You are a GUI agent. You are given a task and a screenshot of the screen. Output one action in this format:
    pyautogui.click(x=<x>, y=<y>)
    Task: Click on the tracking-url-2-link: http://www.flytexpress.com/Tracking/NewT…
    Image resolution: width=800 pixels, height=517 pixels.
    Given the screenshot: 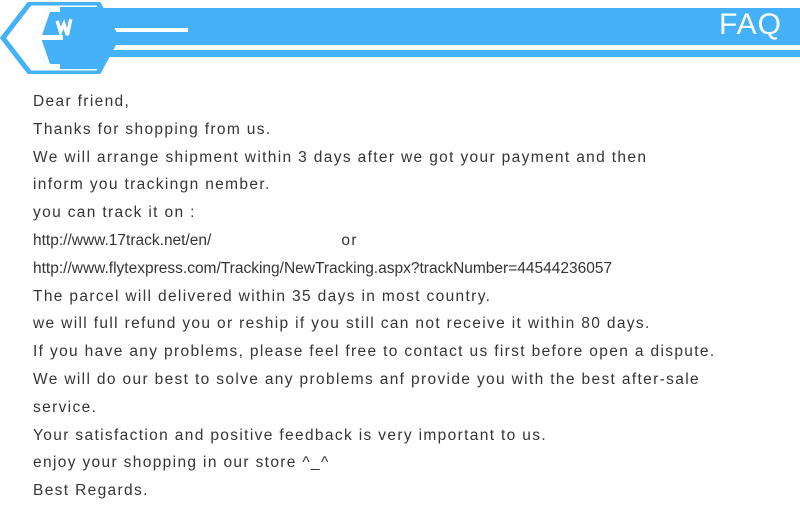 What is the action you would take?
    pyautogui.click(x=409, y=269)
    